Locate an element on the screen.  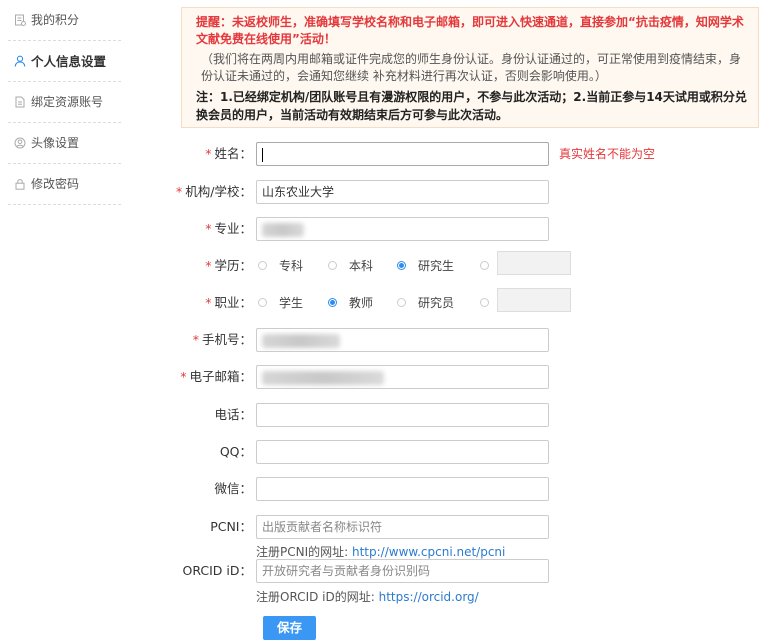
occupation-option-researcher: 研究员 is located at coordinates (425, 303).